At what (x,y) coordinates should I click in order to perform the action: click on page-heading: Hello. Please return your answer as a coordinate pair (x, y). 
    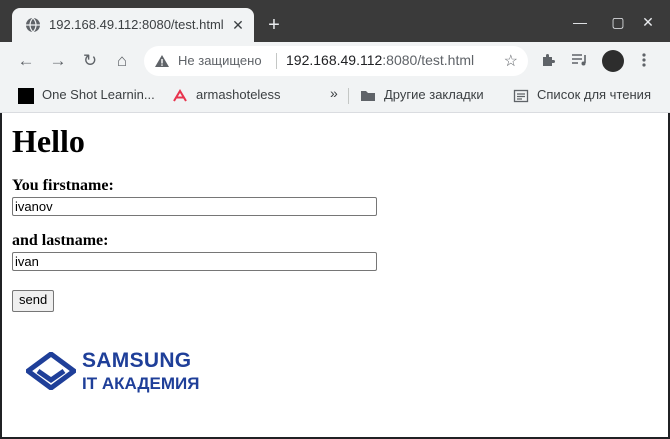
    Looking at the image, I should click on (48, 141).